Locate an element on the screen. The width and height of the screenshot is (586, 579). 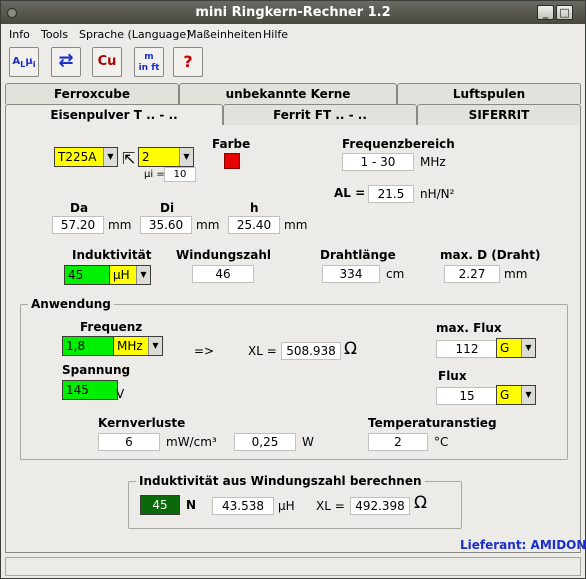
window-title: mini Ringkern-Rechner 1.2 is located at coordinates (293, 12).